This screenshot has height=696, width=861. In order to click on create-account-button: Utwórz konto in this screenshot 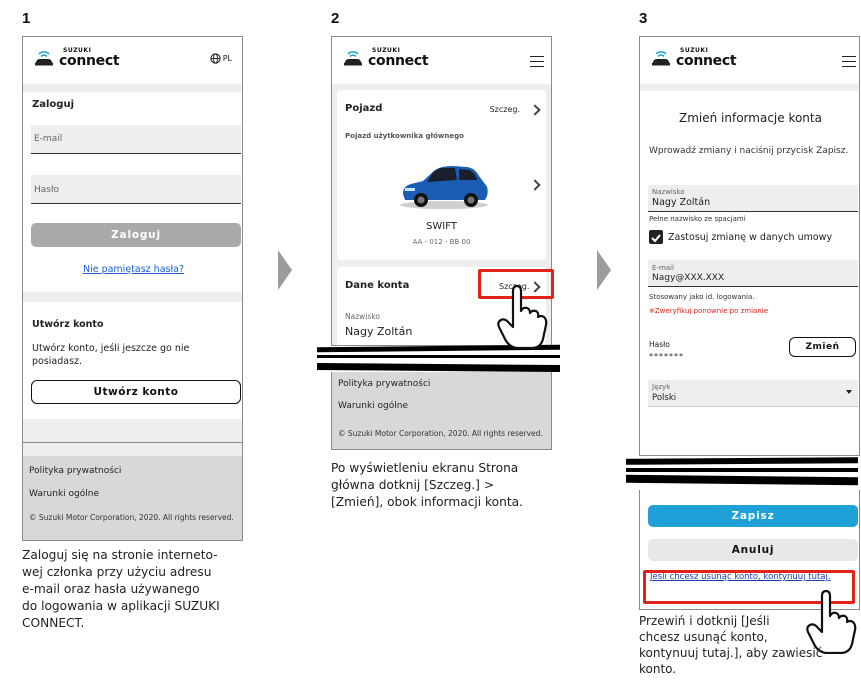, I will do `click(136, 392)`.